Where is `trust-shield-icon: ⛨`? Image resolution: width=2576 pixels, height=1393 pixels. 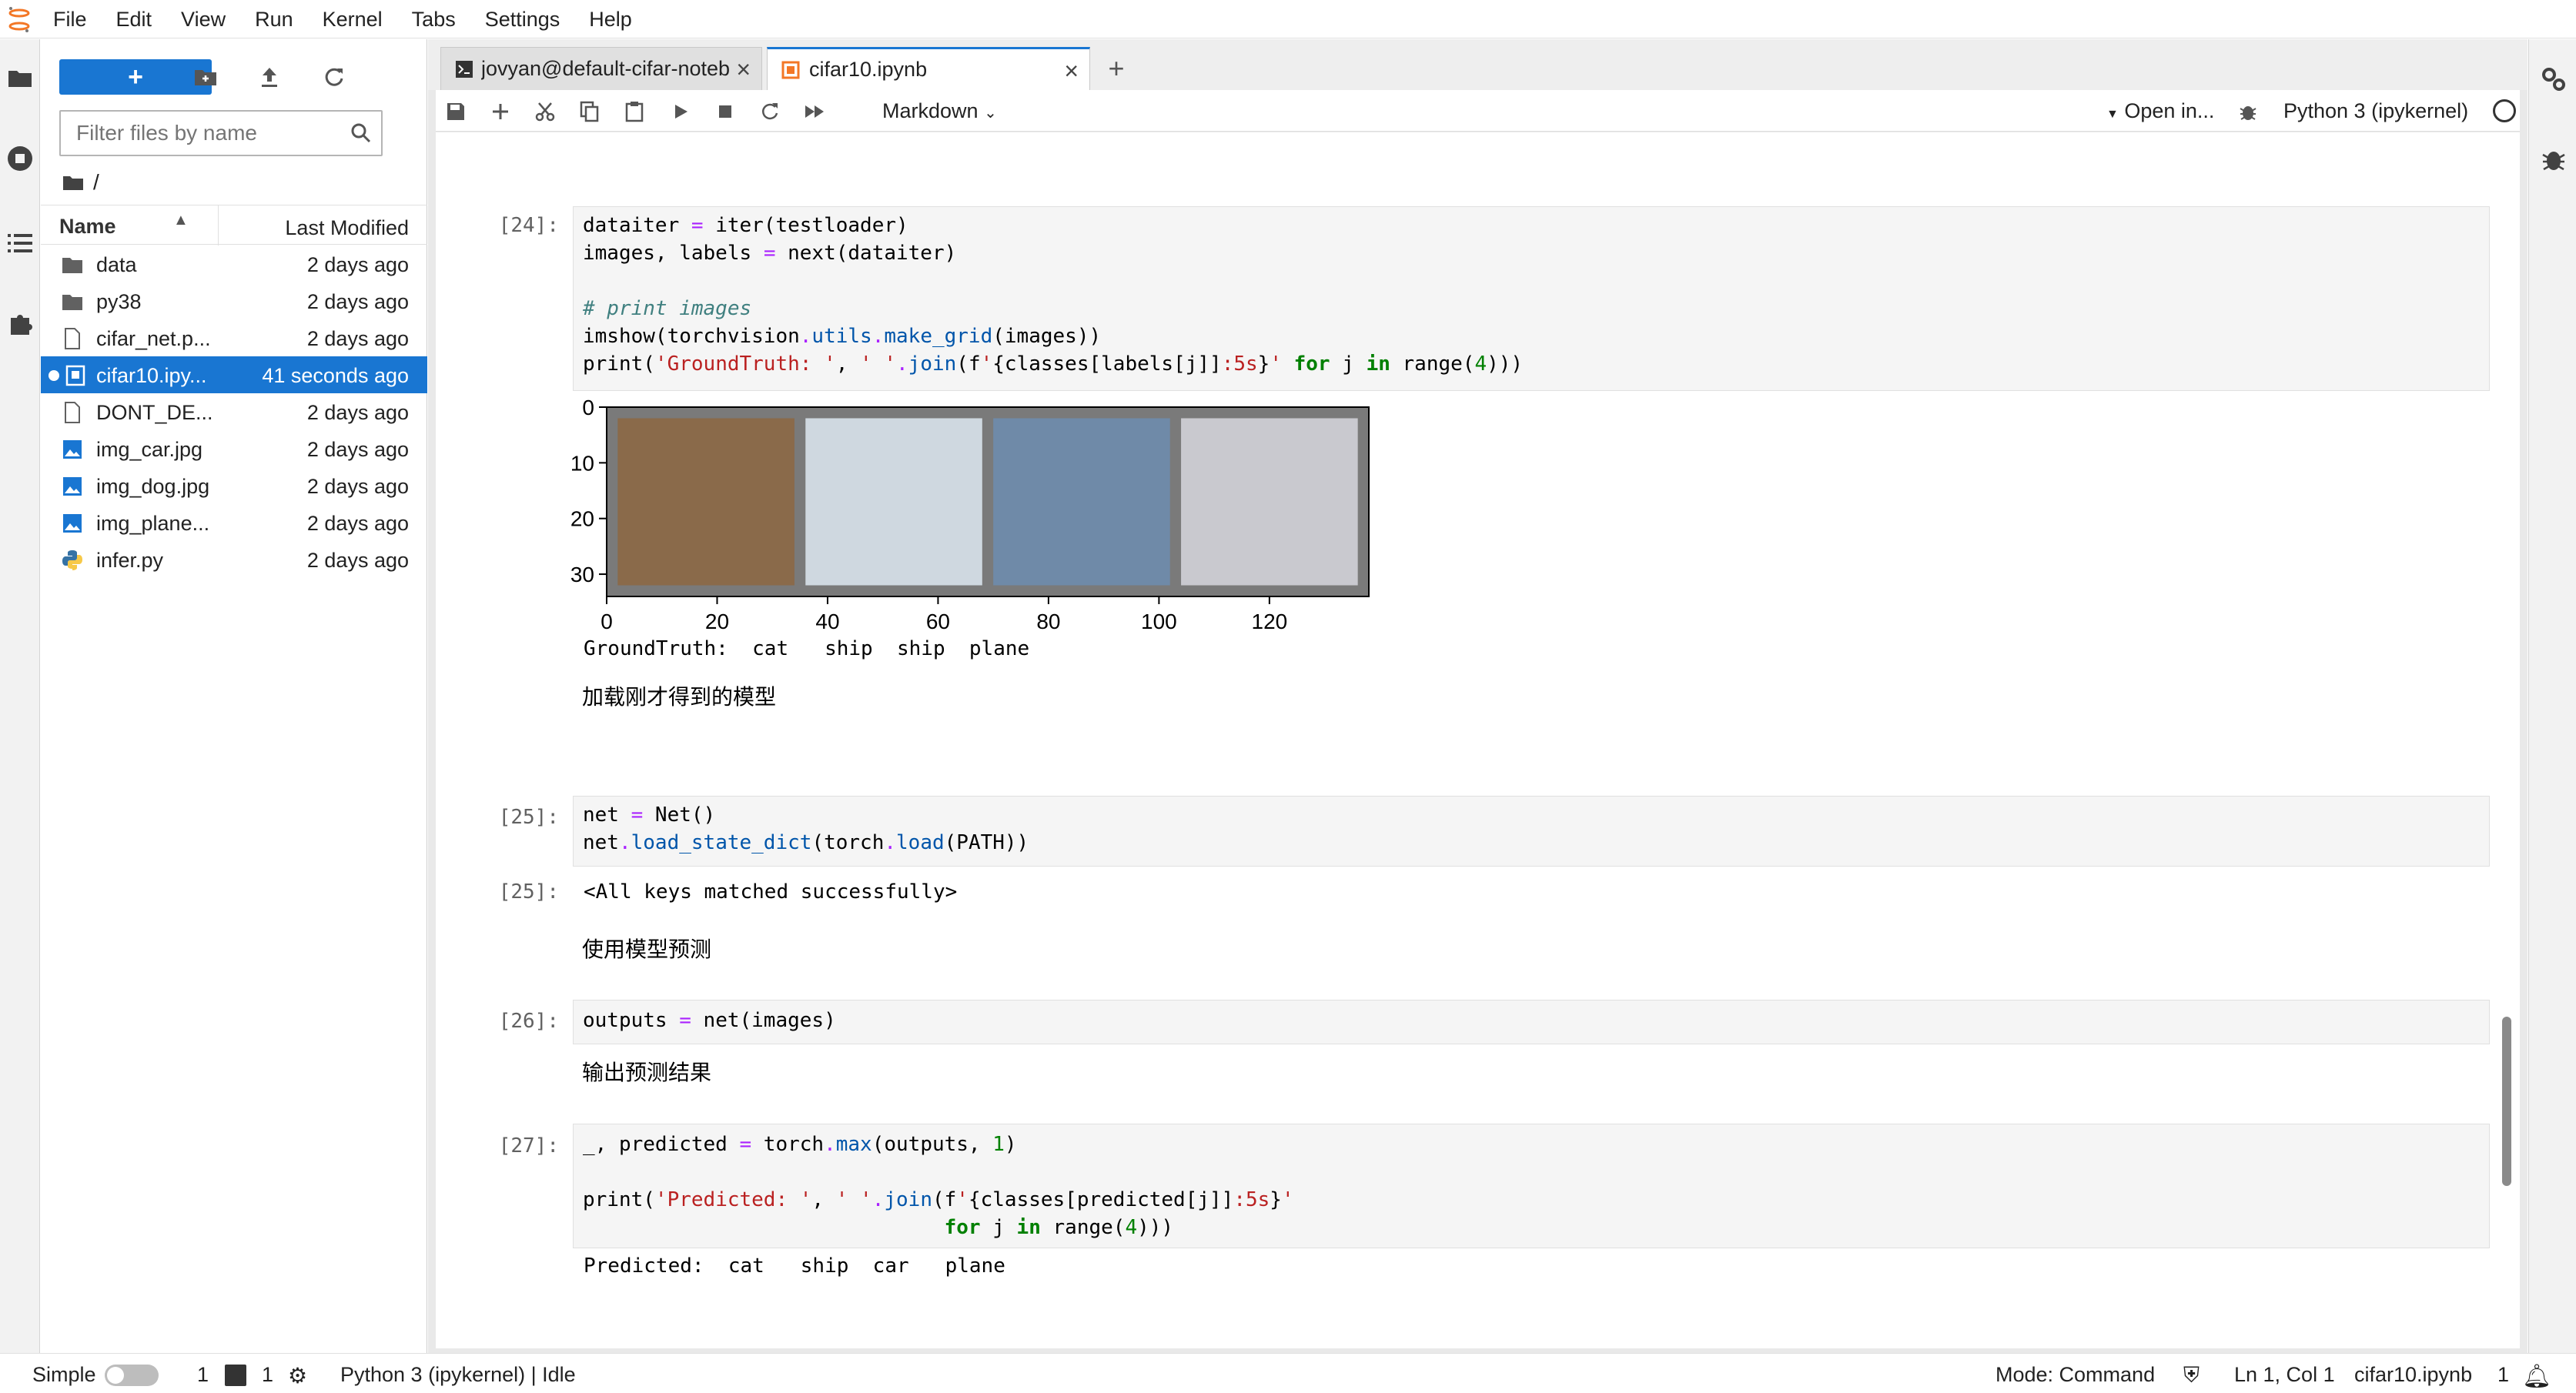
trust-shield-icon: ⛨ is located at coordinates (2192, 1375).